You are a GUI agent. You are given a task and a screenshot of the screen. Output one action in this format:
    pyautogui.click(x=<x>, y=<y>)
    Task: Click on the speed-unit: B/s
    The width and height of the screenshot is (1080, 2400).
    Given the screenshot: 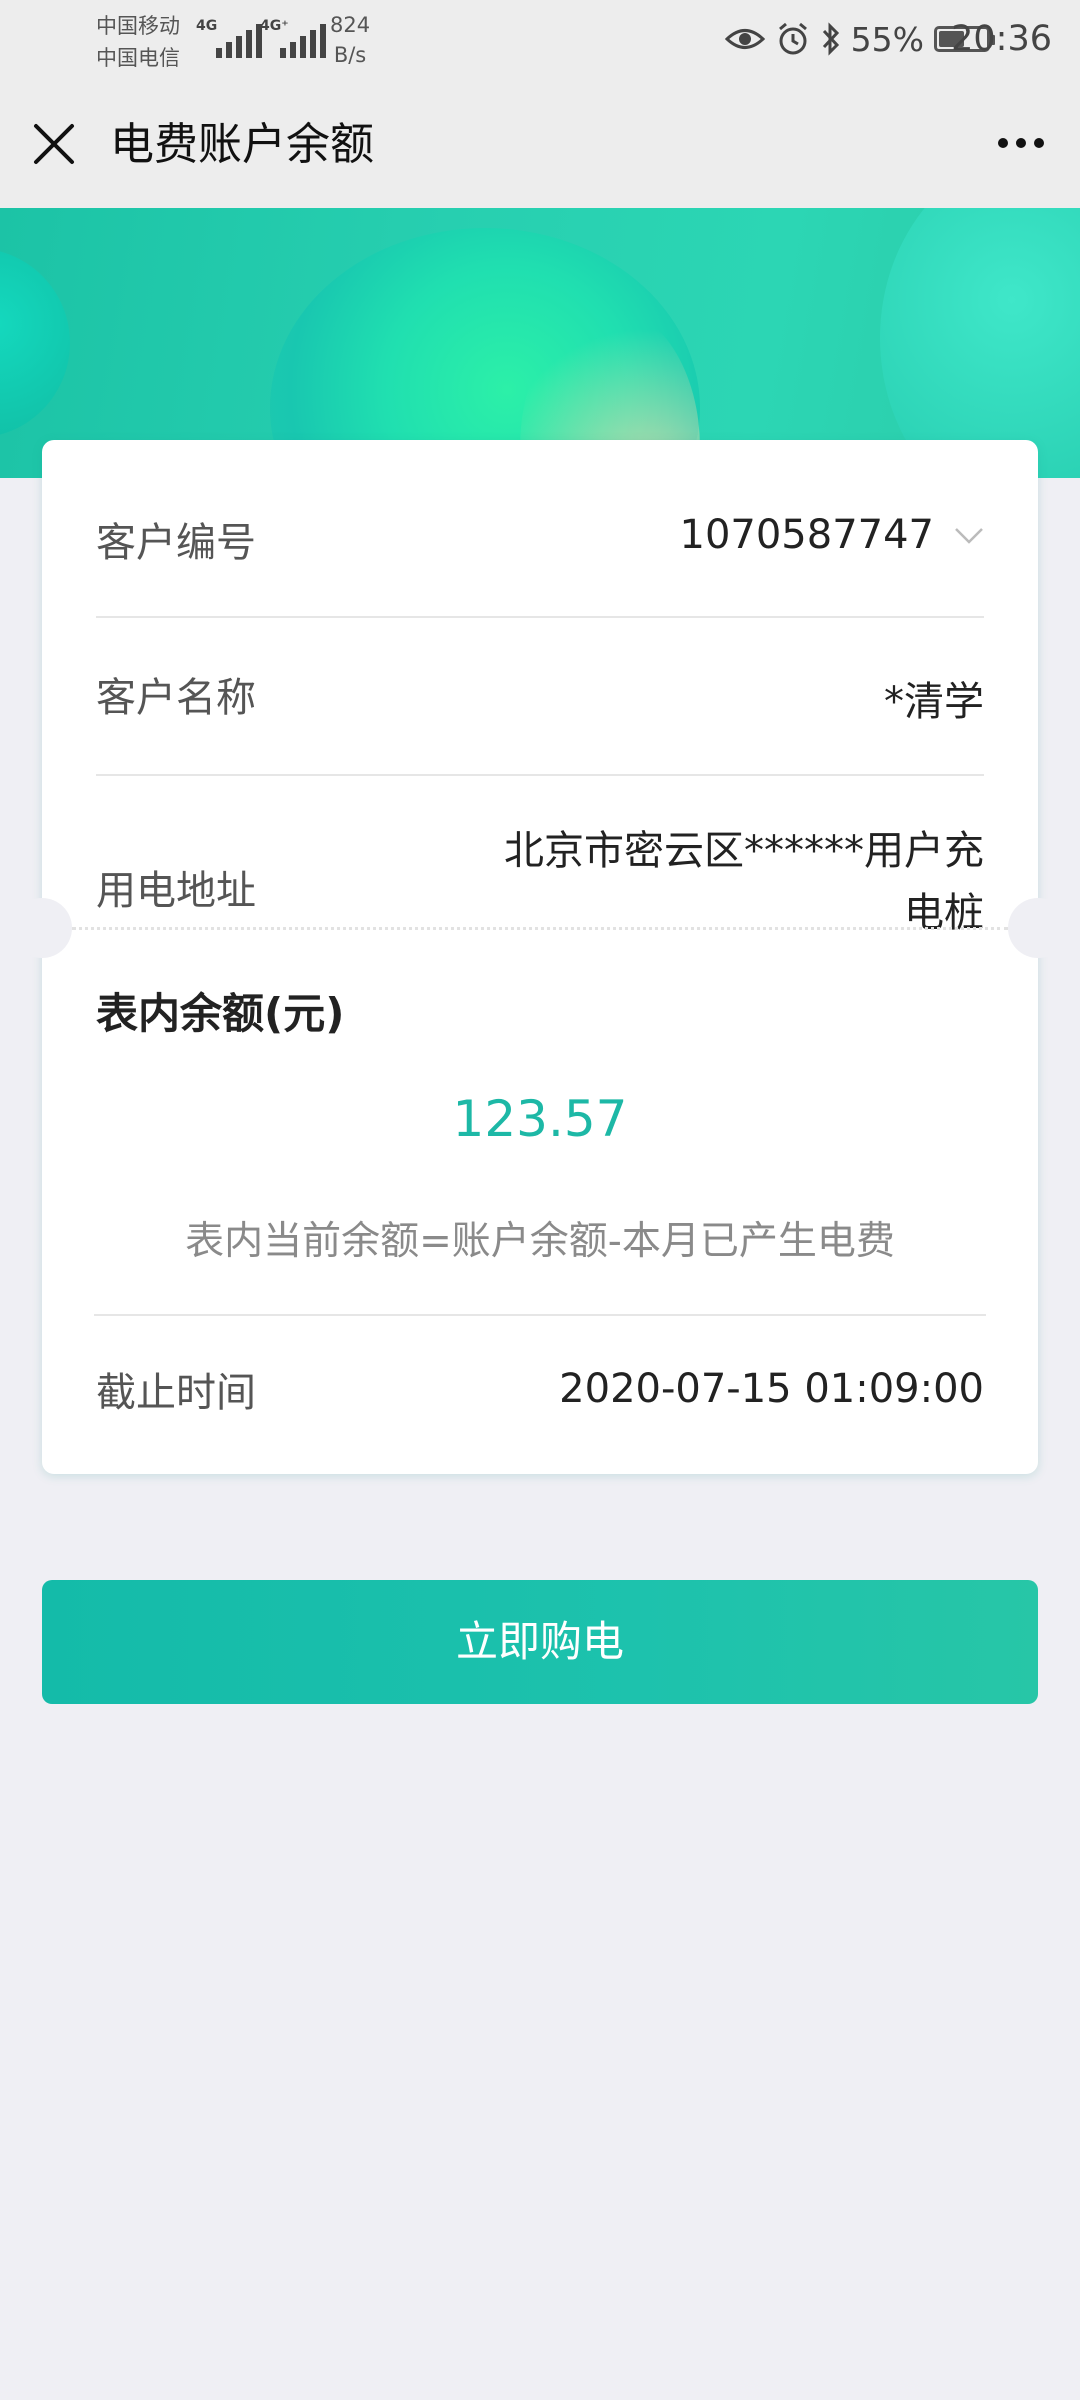 What is the action you would take?
    pyautogui.click(x=350, y=55)
    